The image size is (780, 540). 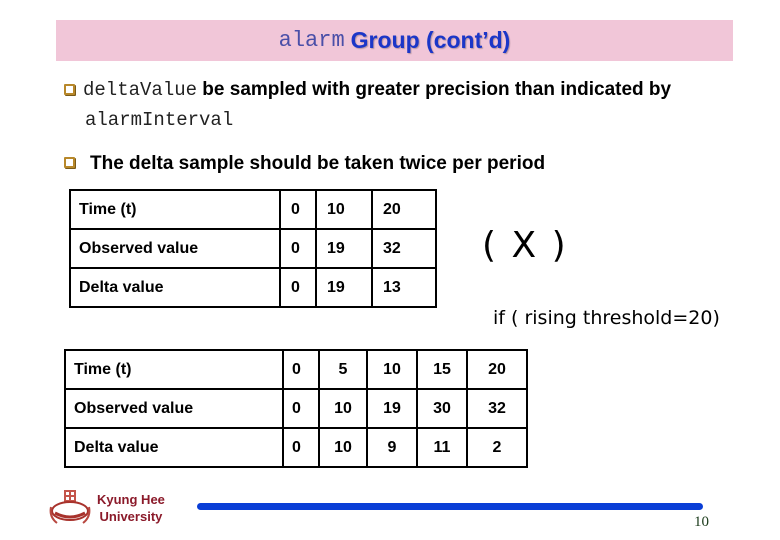 What do you see at coordinates (525, 245) in the screenshot?
I see `not-triggered-mark: ( X )` at bounding box center [525, 245].